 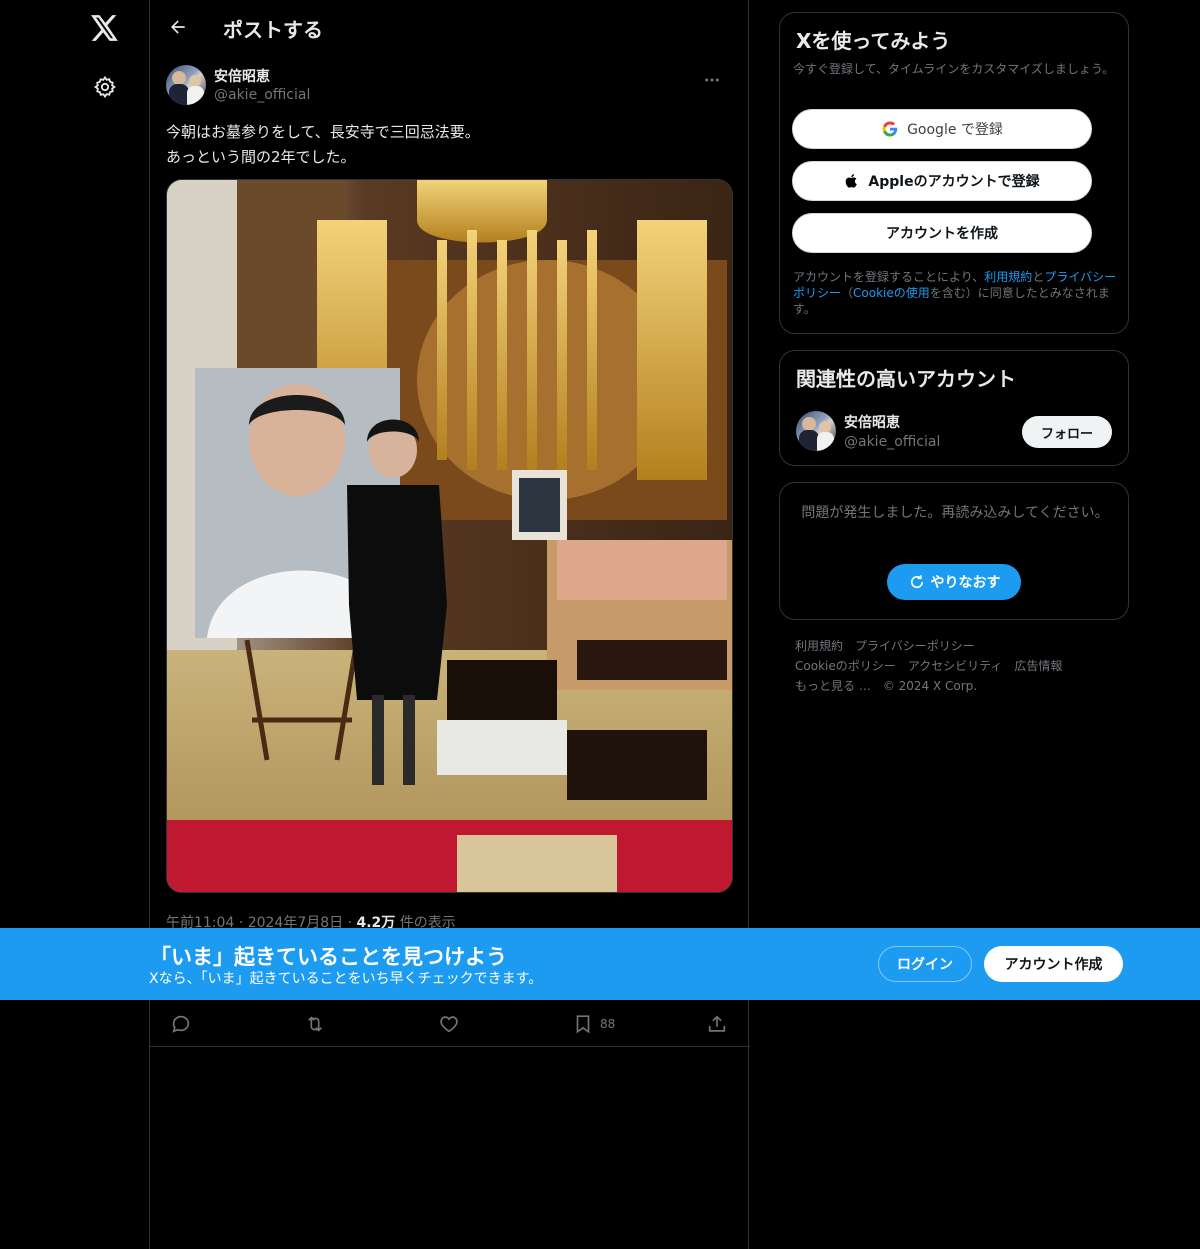 What do you see at coordinates (105, 87) in the screenshot?
I see `gear-icon` at bounding box center [105, 87].